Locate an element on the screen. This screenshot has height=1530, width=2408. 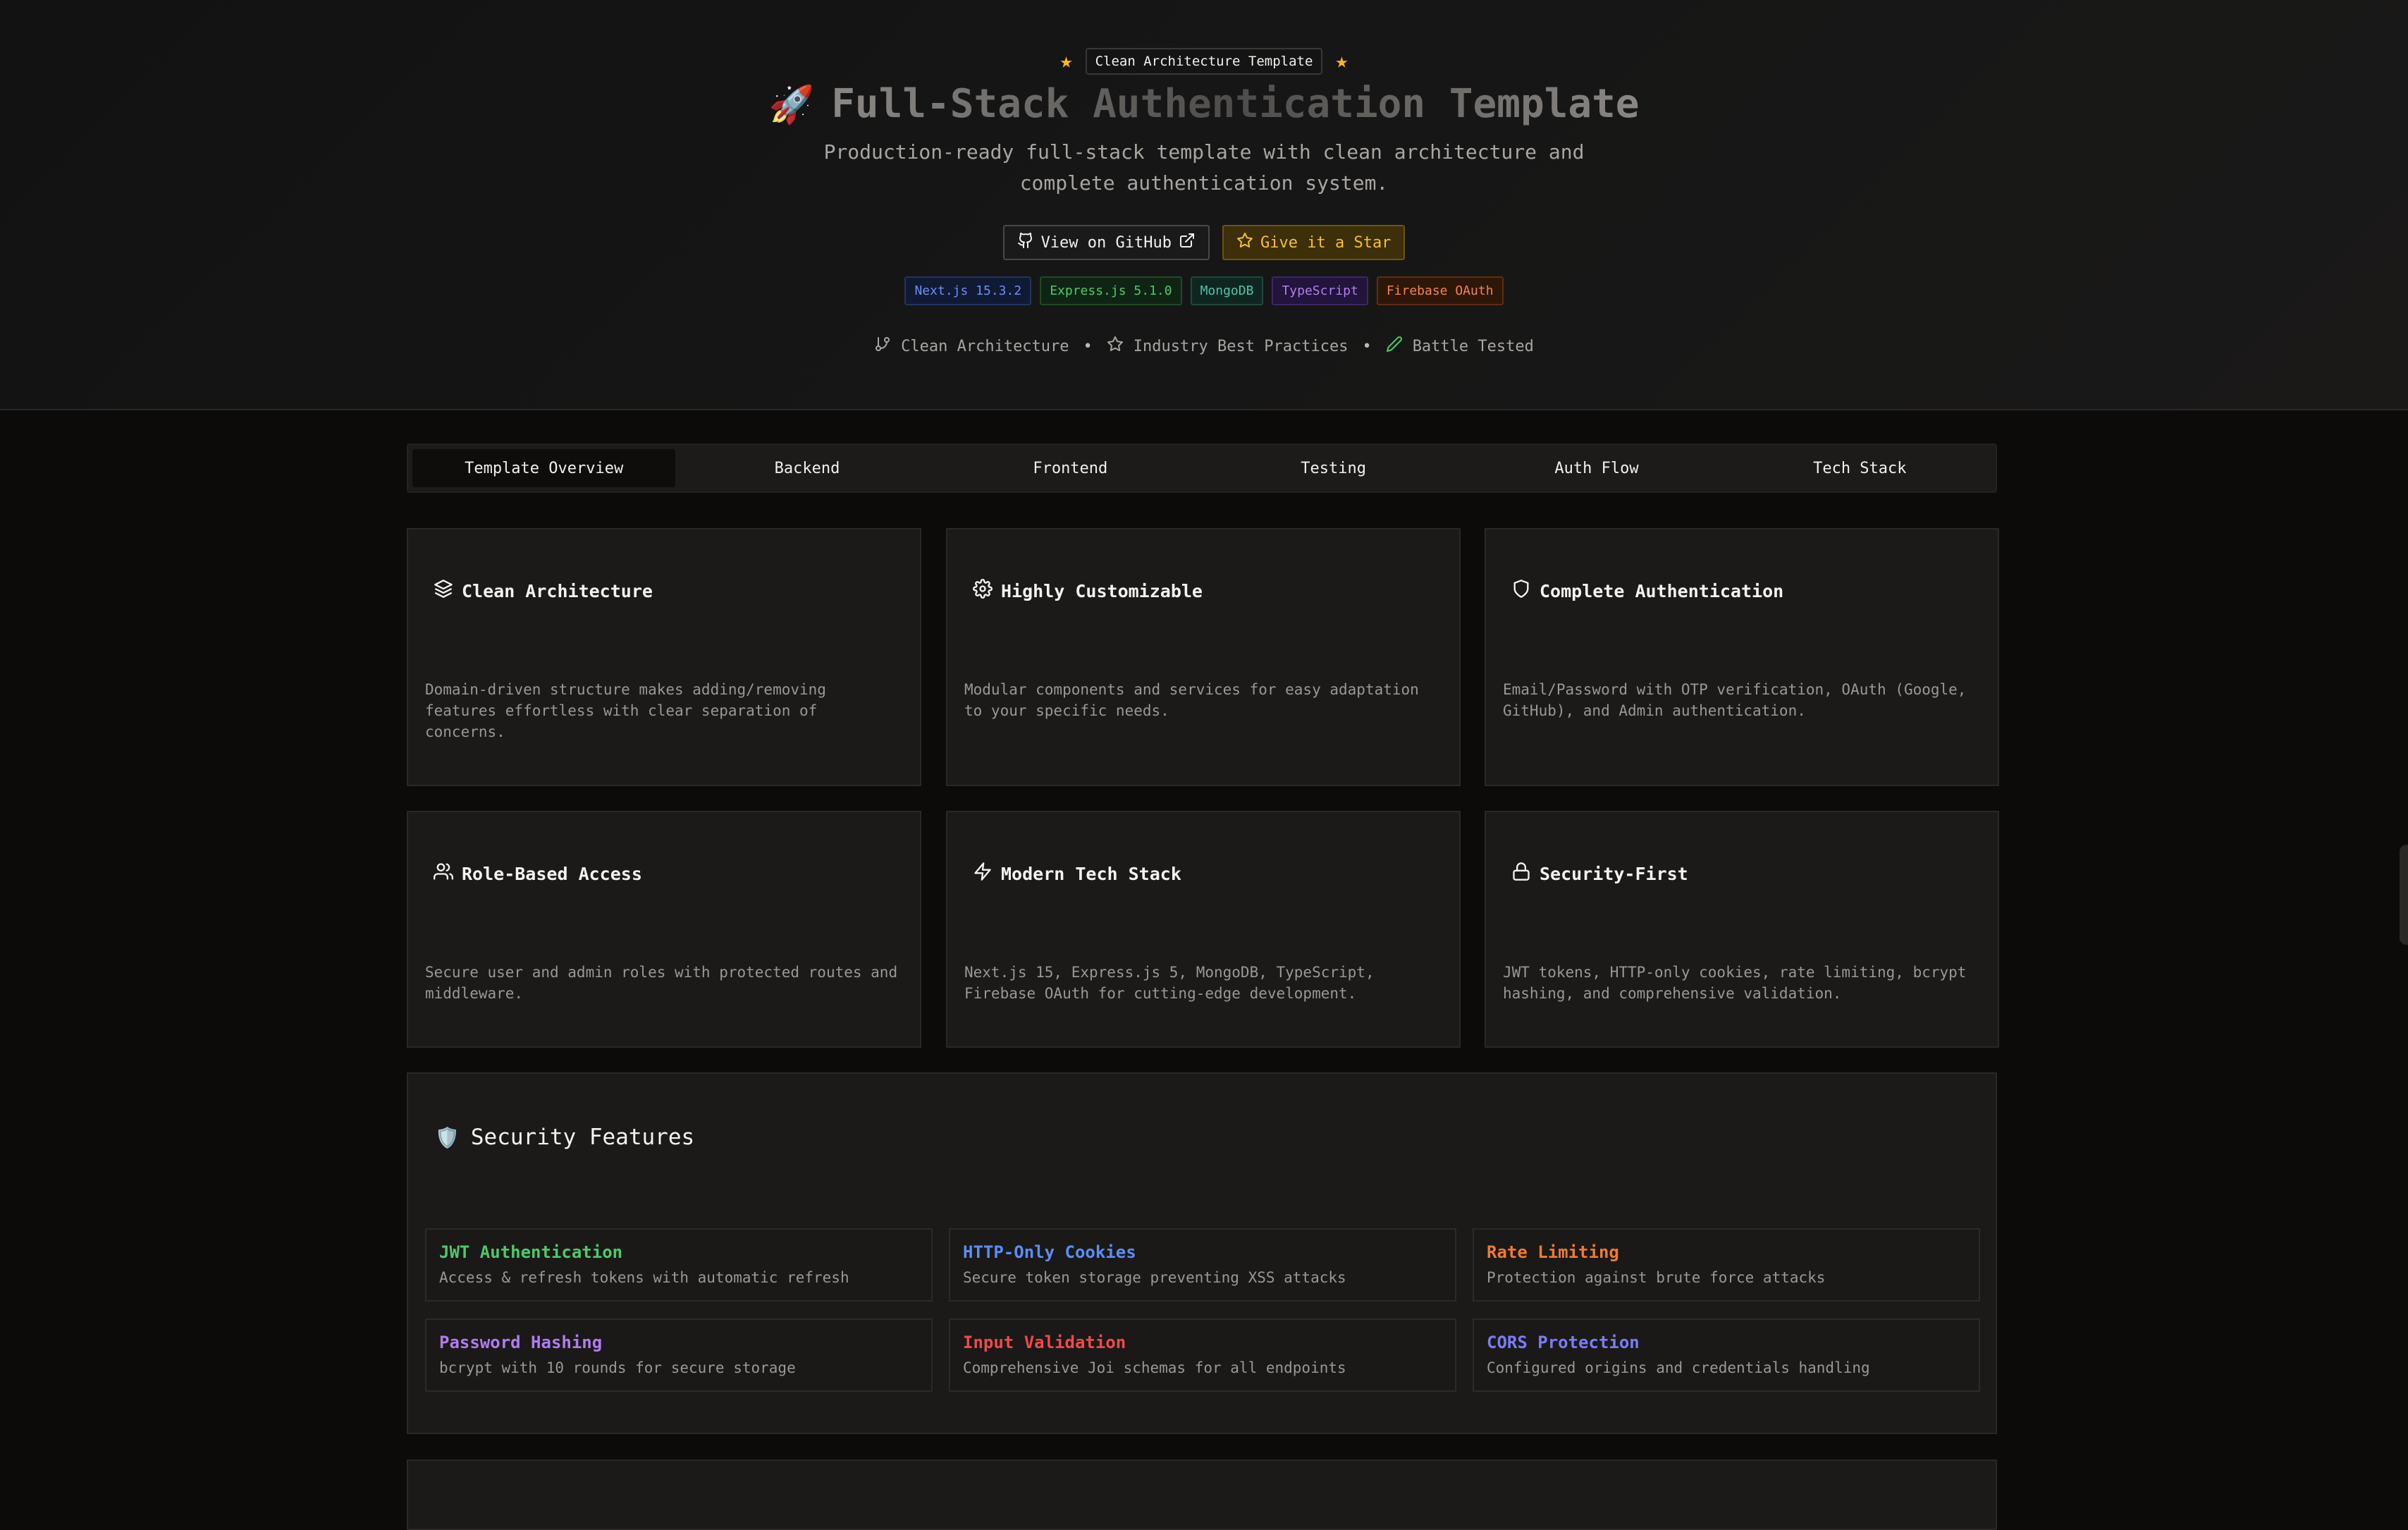
feature-title: Rate Limiting is located at coordinates (1553, 1252).